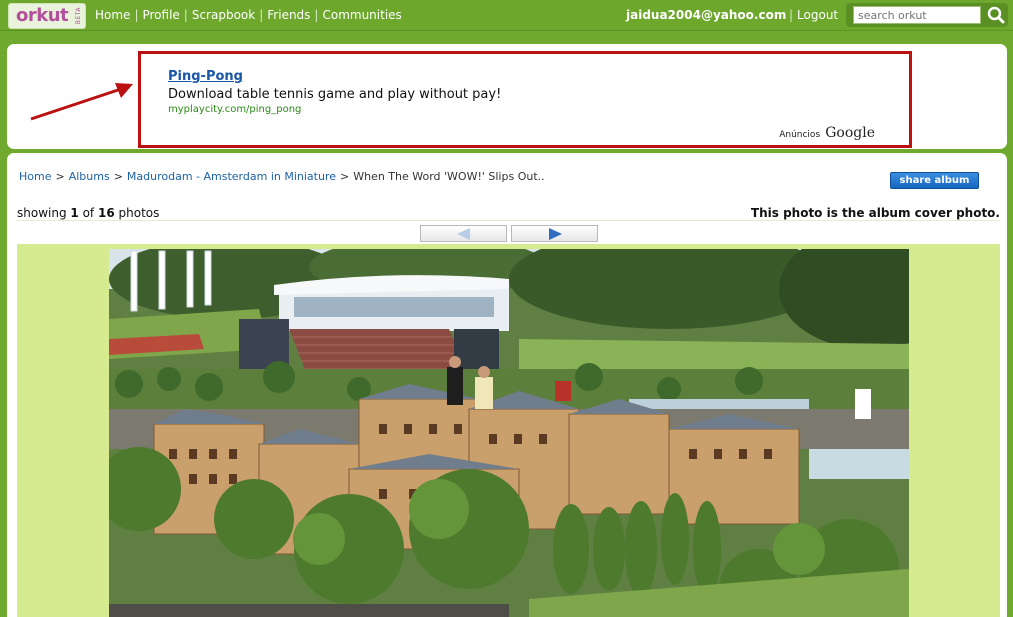 Image resolution: width=1013 pixels, height=617 pixels. Describe the element at coordinates (234, 109) in the screenshot. I see `ad-url: myplaycity.com/ping_pong` at that location.